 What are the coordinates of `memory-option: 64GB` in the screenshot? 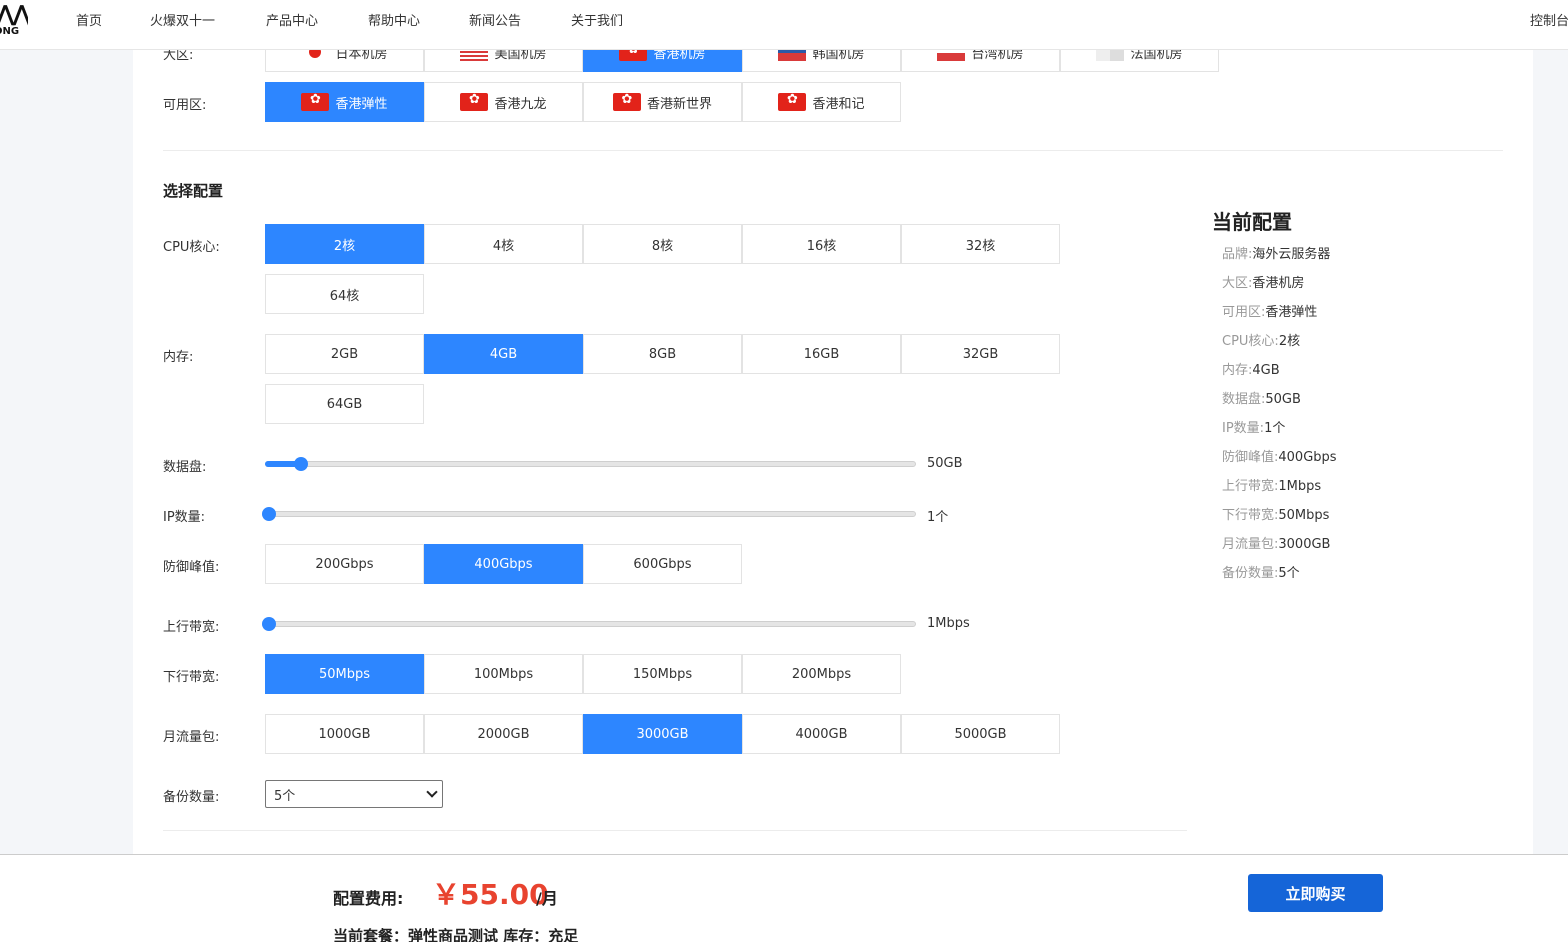 It's located at (344, 404).